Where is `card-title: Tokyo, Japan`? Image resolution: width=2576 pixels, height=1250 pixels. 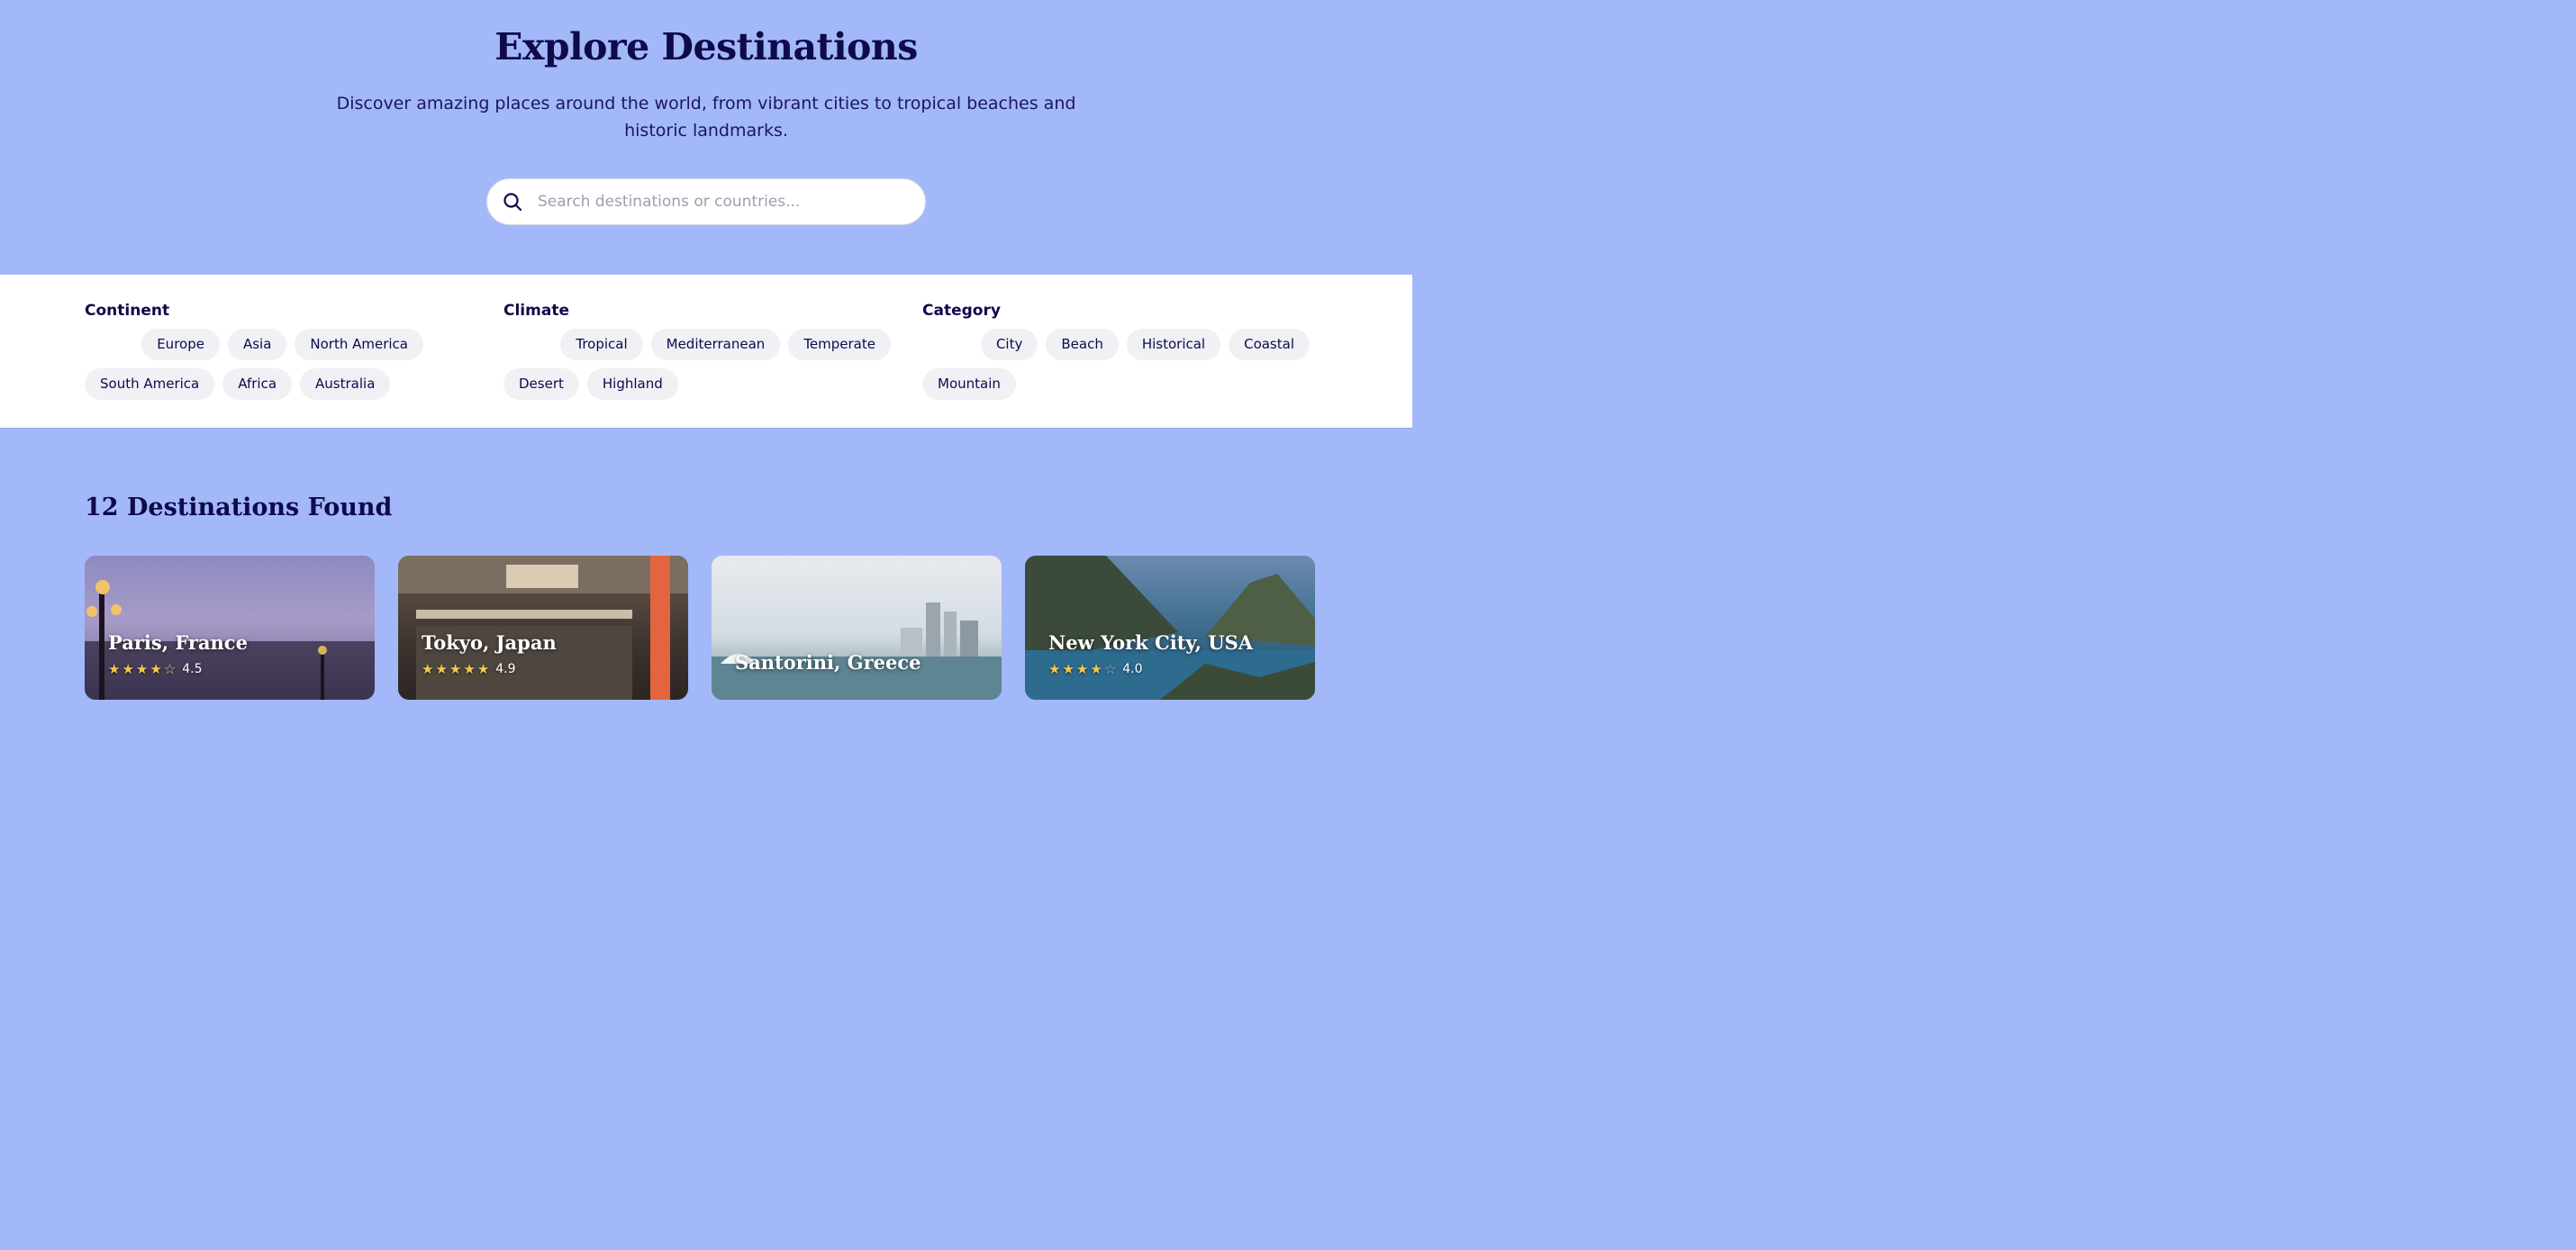
card-title: Tokyo, Japan is located at coordinates (489, 642).